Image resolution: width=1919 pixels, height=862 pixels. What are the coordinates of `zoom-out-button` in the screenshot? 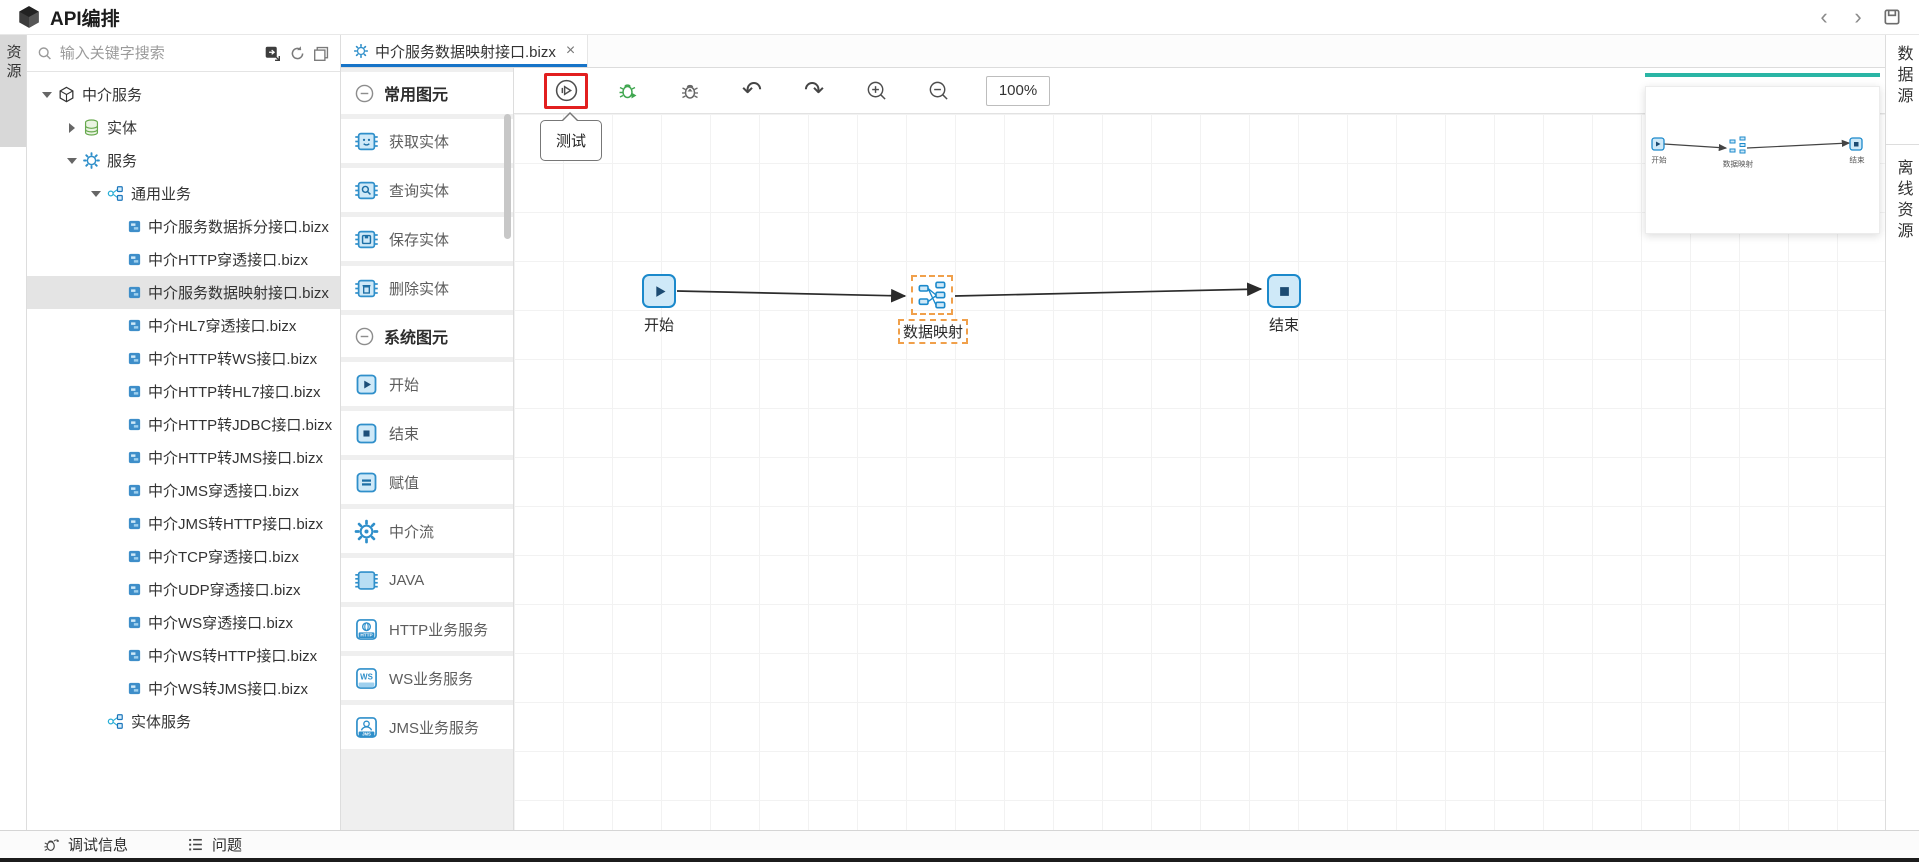 It's located at (938, 91).